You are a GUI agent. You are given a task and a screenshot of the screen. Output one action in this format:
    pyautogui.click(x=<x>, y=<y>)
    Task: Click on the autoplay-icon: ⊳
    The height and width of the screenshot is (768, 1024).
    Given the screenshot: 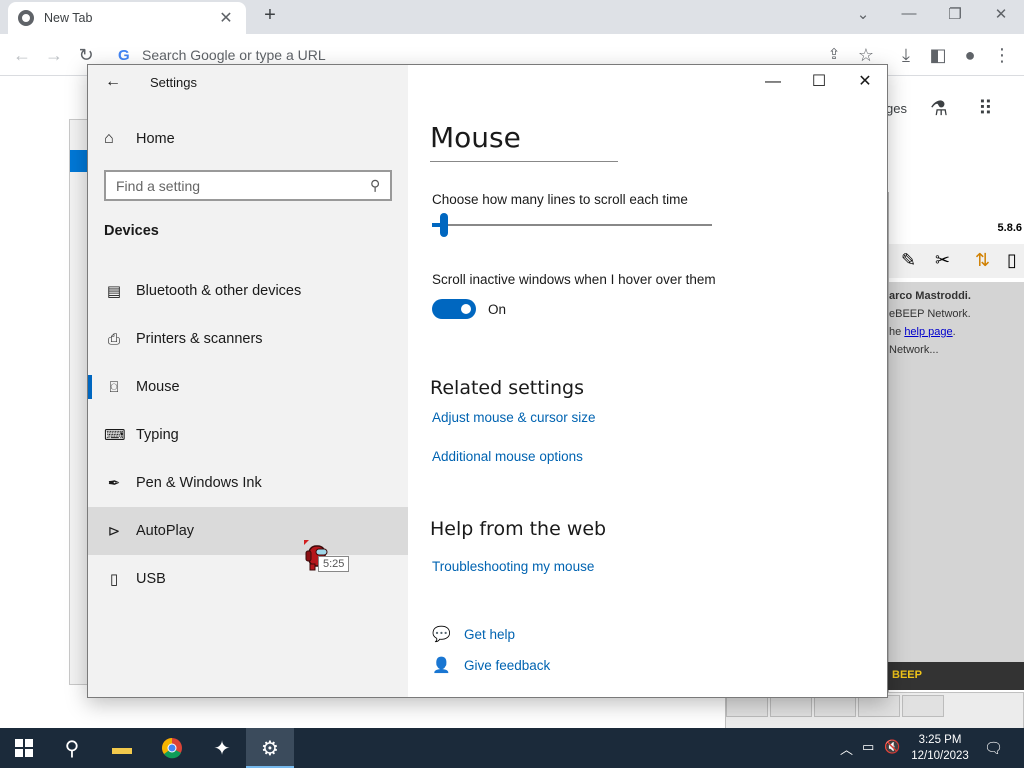 What is the action you would take?
    pyautogui.click(x=114, y=531)
    